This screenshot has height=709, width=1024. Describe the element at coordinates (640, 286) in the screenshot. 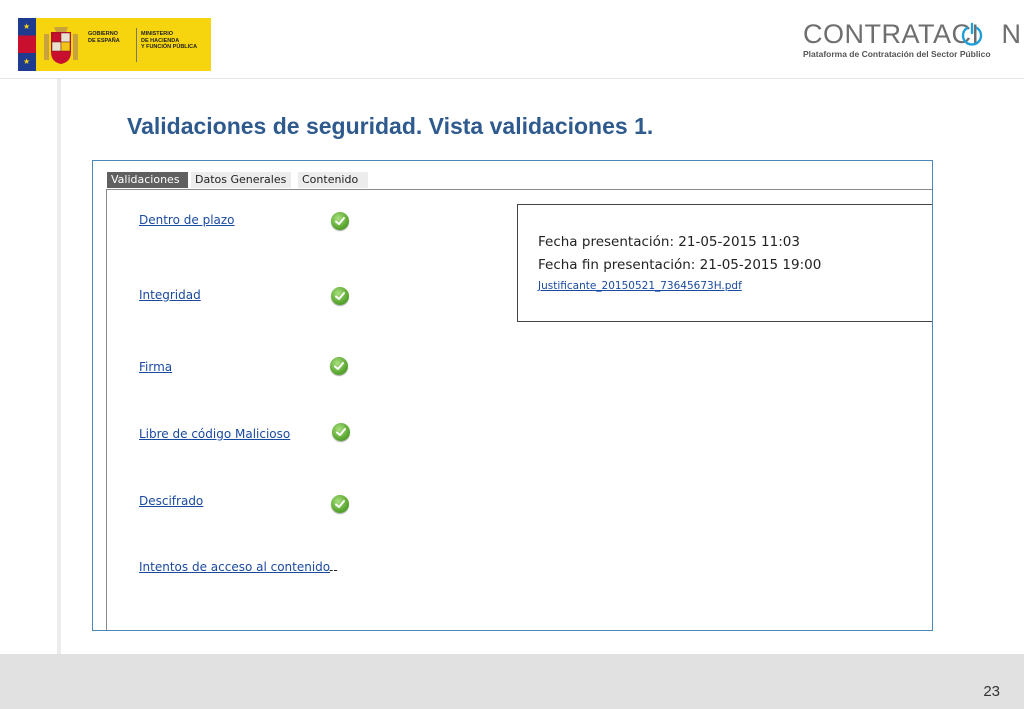

I see `justificante-link: Justificante_20150521_73645673H.pdf` at that location.